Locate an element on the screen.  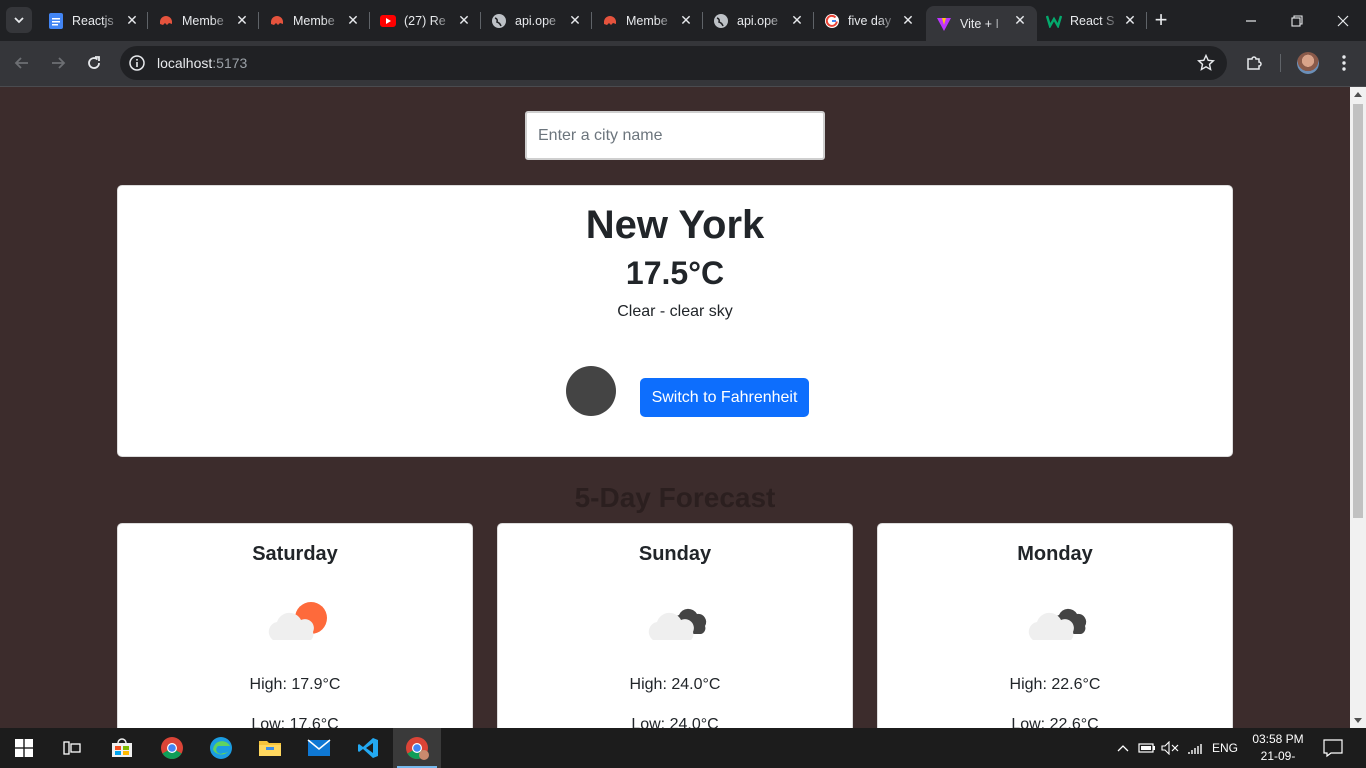
battery-tray-icon is located at coordinates (1147, 748).